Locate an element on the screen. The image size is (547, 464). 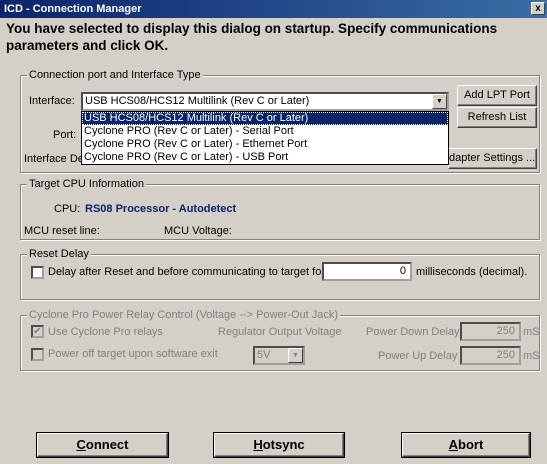
reset-delay-unit: milliseconds (decimal). is located at coordinates (472, 272).